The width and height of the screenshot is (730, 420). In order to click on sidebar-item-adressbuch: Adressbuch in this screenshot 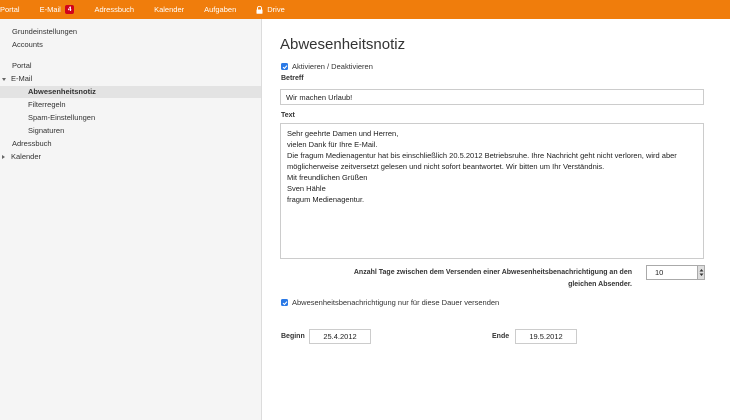, I will do `click(32, 144)`.